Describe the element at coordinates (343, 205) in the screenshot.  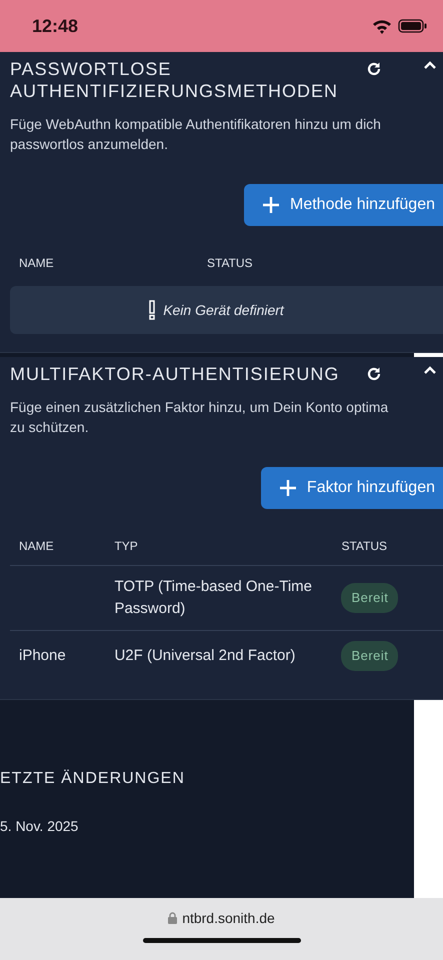
I see `add-button: Methode hinzufügen` at that location.